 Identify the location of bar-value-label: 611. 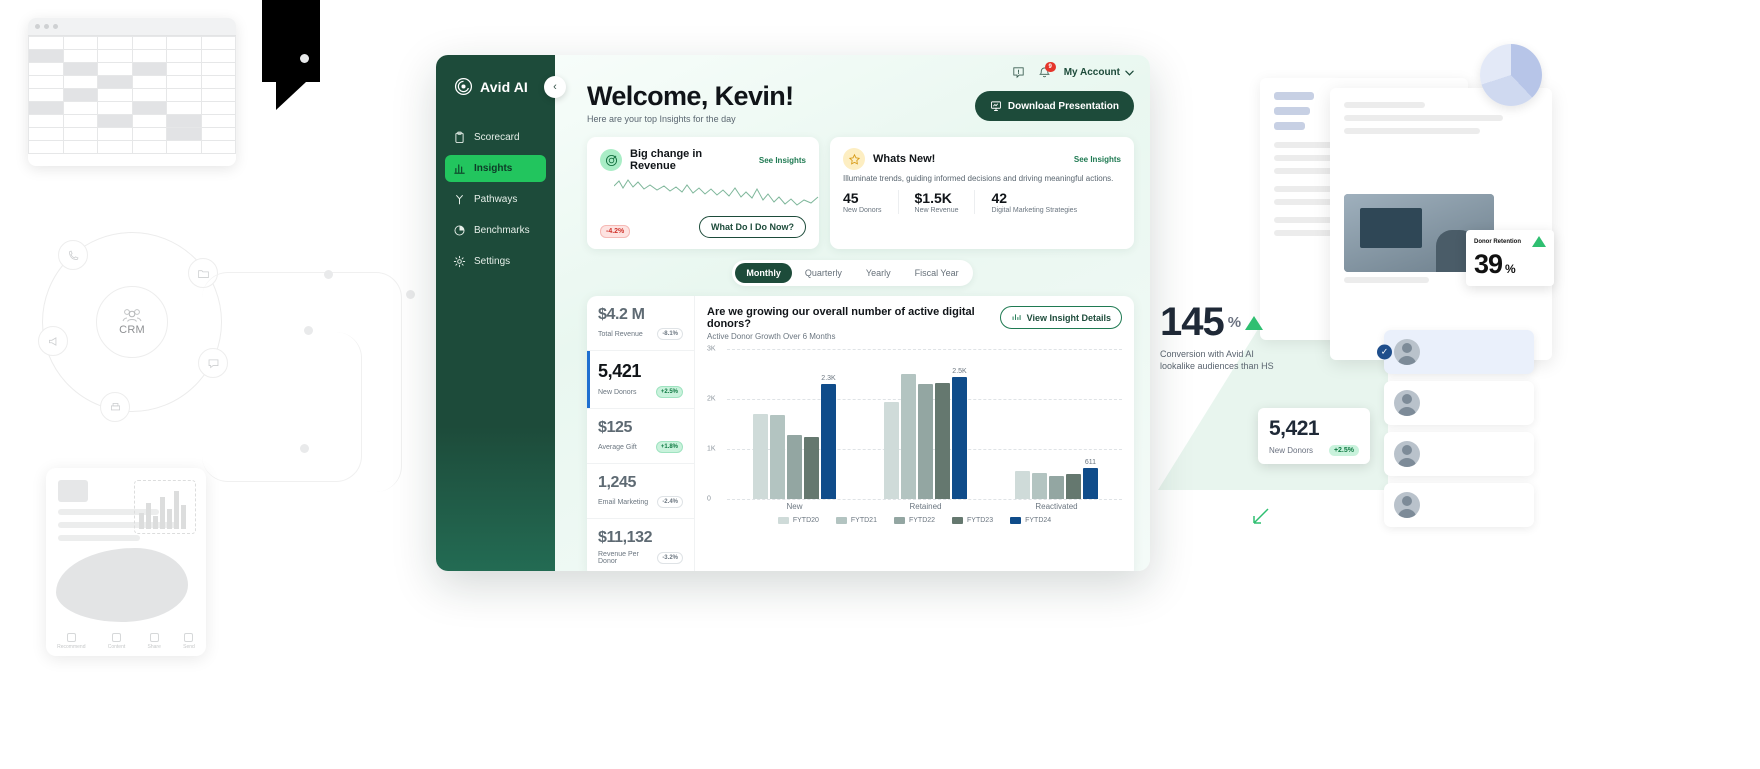
(1090, 463).